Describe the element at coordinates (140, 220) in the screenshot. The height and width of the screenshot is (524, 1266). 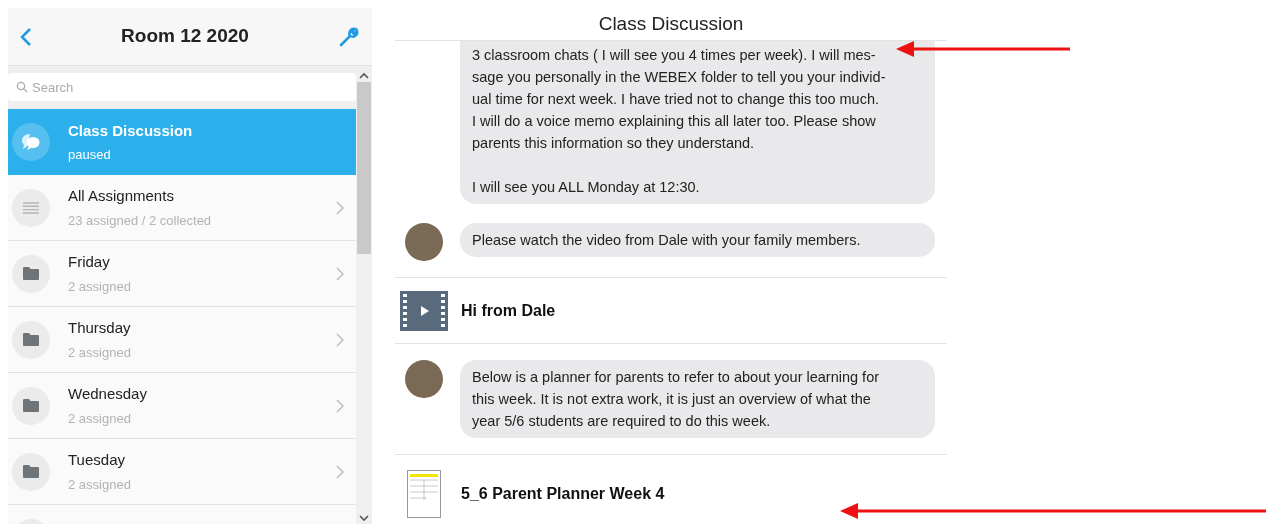
I see `item-subtitle: 23 assigned / 2 collected` at that location.